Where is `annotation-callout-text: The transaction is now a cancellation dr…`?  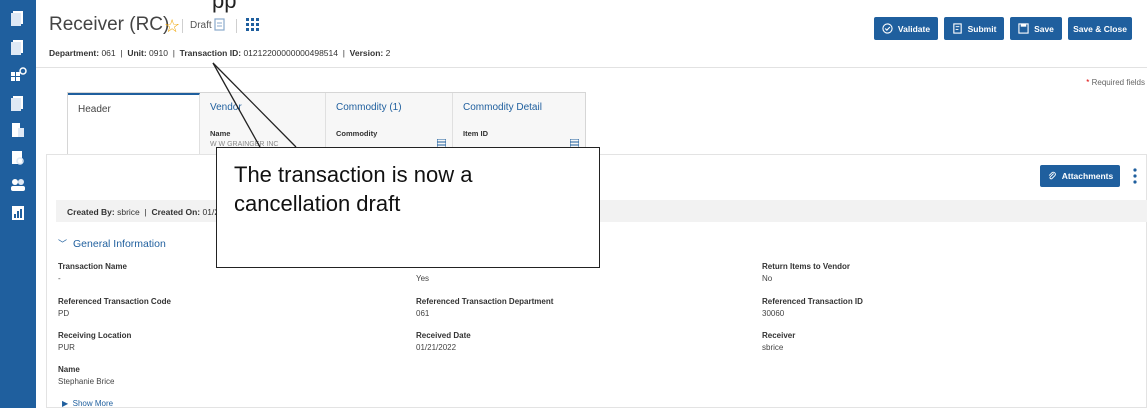
annotation-callout-text: The transaction is now a cancellation dr… is located at coordinates (353, 189).